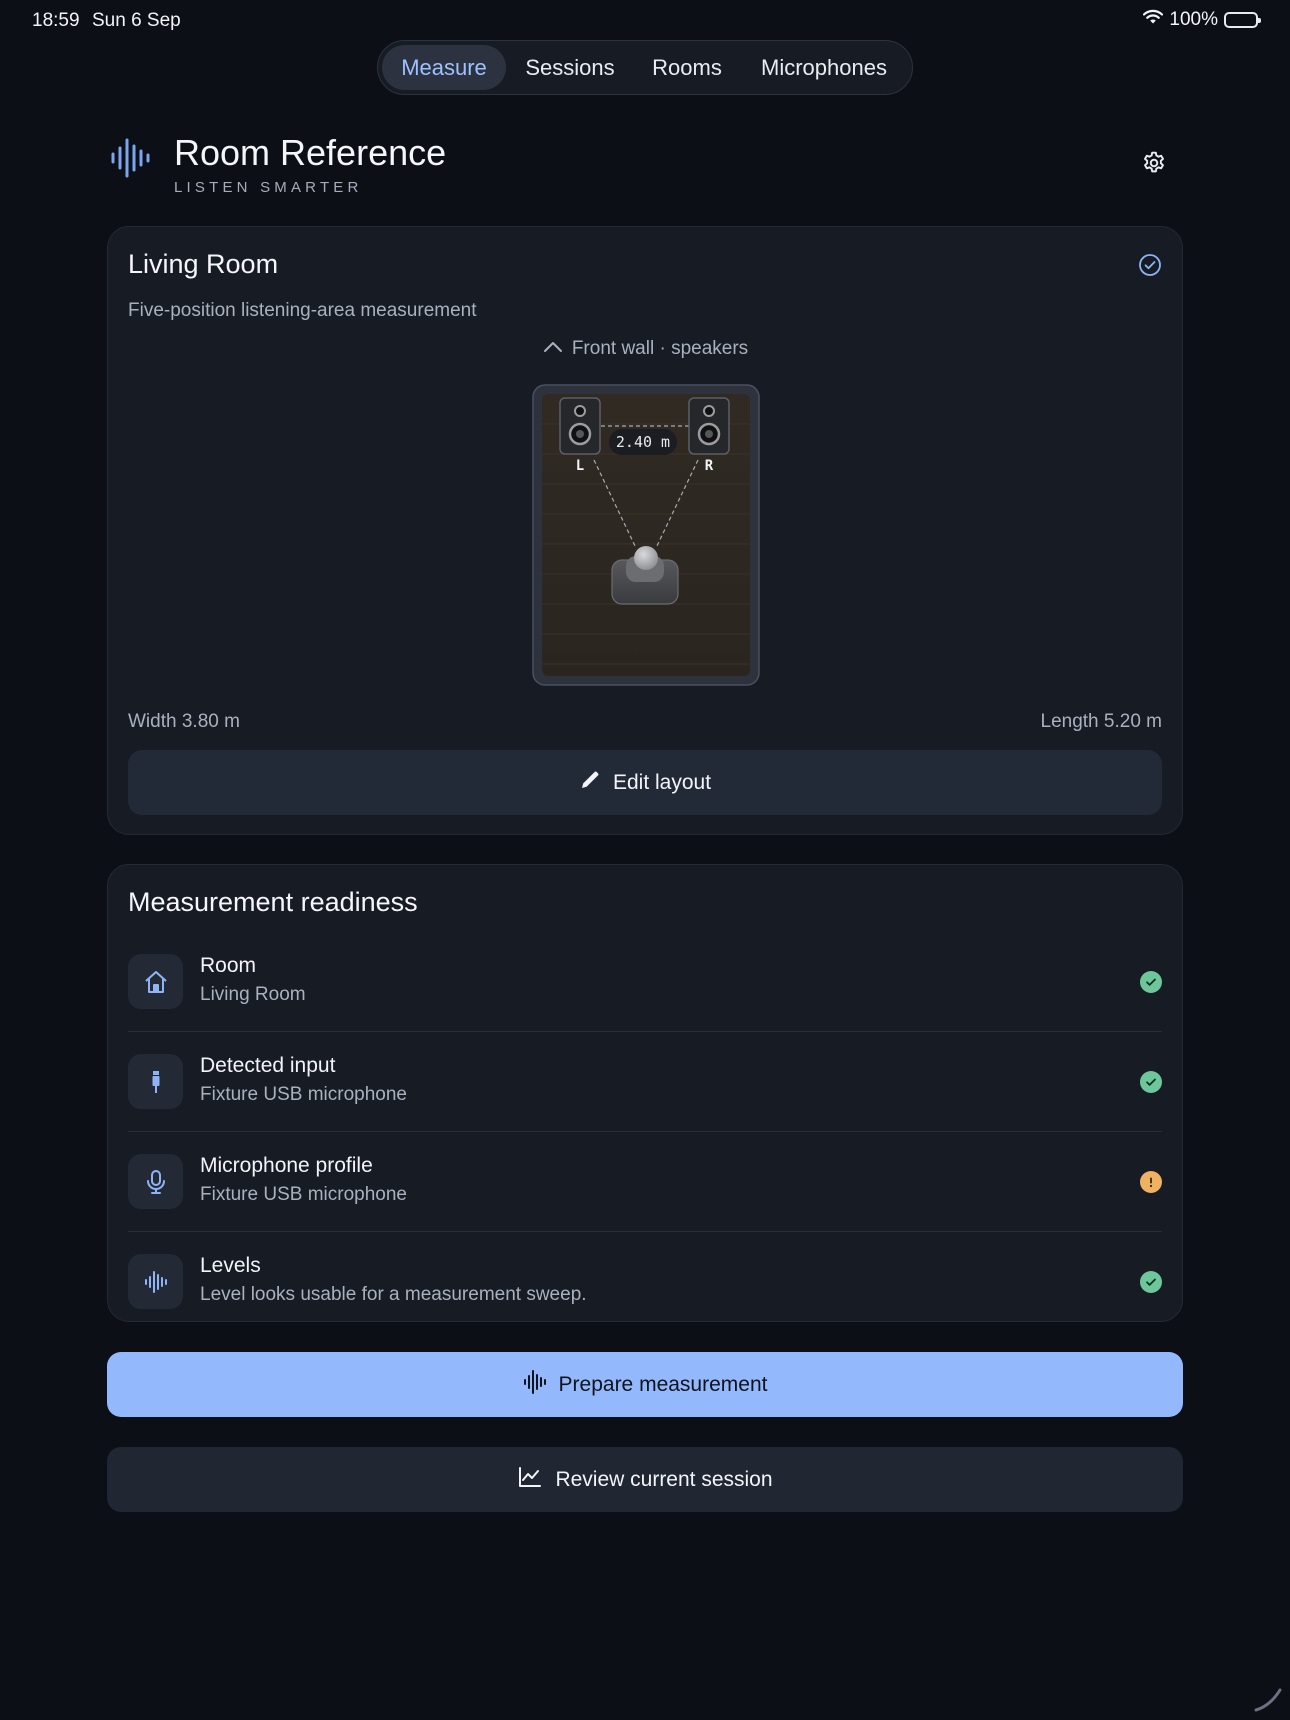 This screenshot has width=1290, height=1720. What do you see at coordinates (1268, 1698) in the screenshot?
I see `resize-handle-icon` at bounding box center [1268, 1698].